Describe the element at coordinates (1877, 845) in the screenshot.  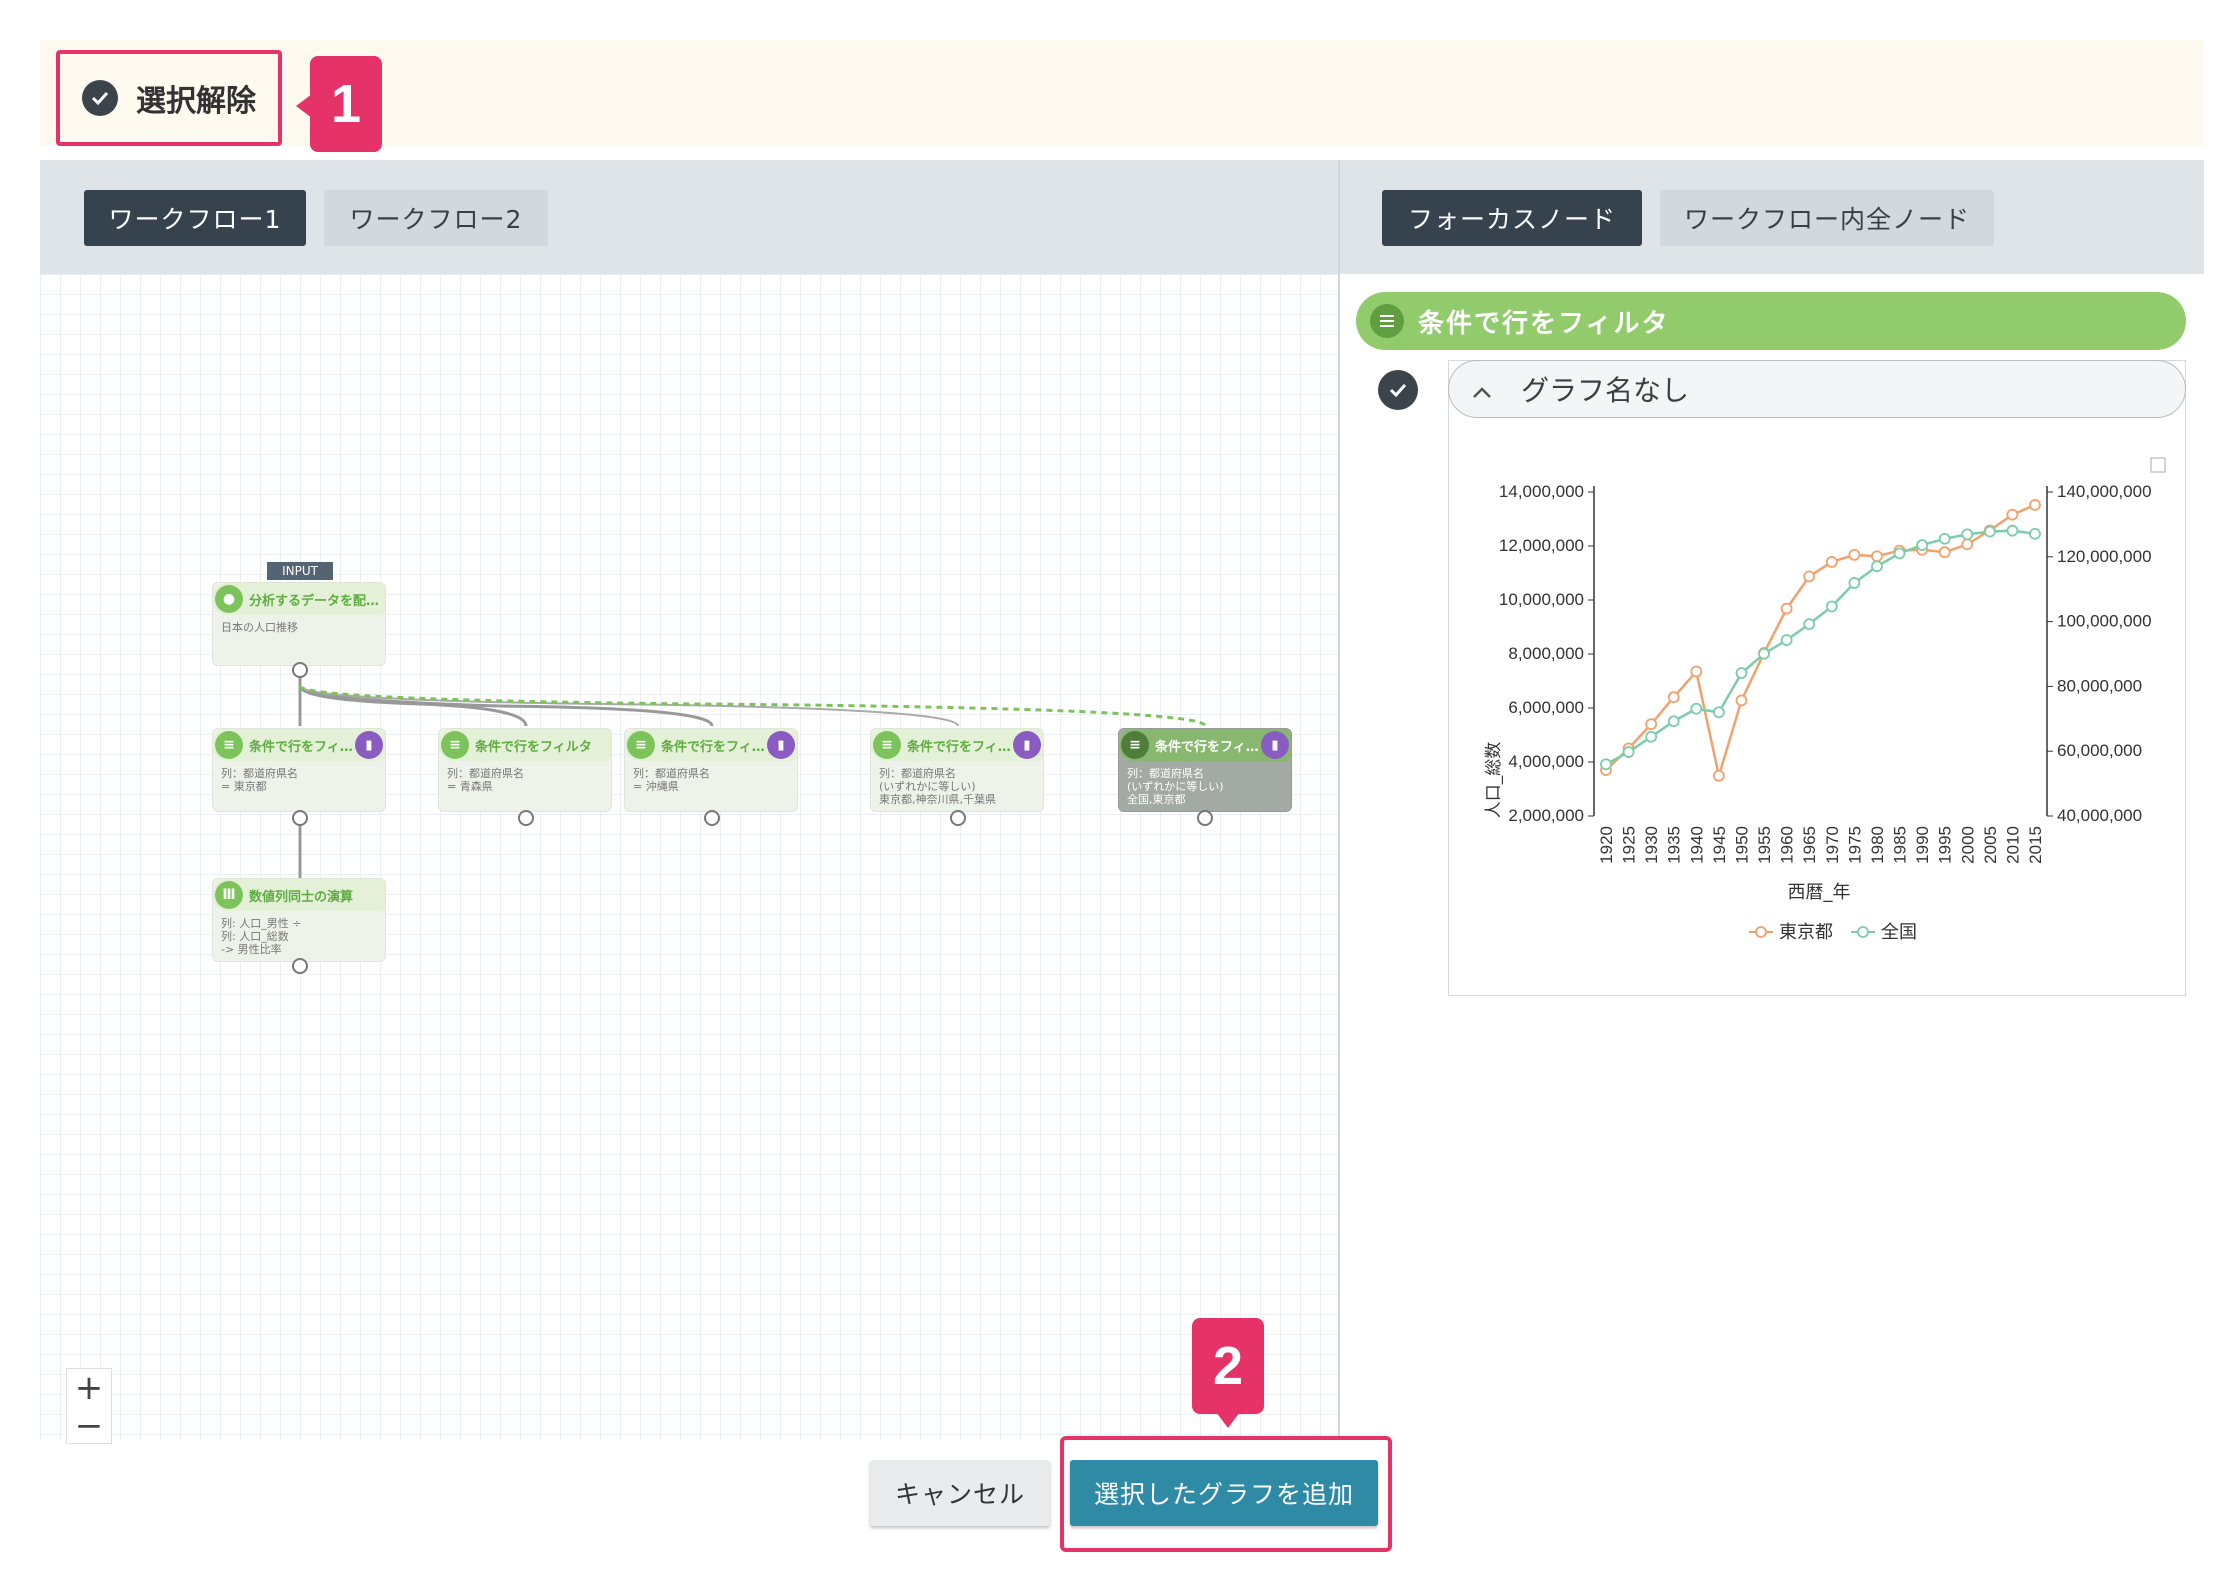
I see `tick-label-x: 1980` at that location.